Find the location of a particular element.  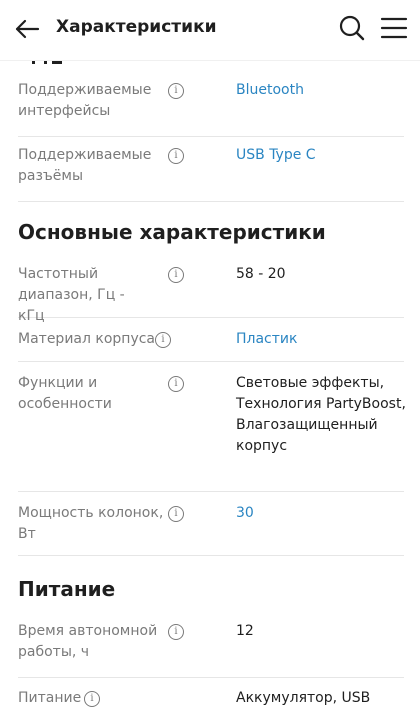

spec-row-partial: Питание i Аккумулятор, USB is located at coordinates (211, 703).